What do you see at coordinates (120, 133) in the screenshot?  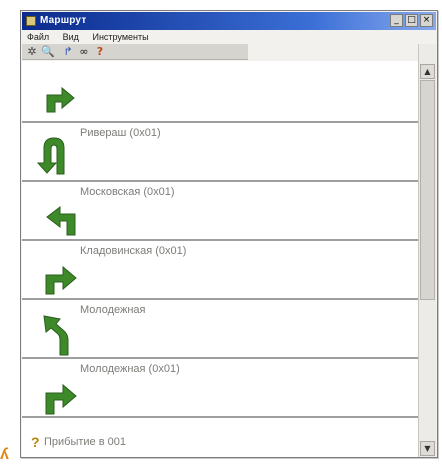 I see `step-label: Ривераш (0x01)` at bounding box center [120, 133].